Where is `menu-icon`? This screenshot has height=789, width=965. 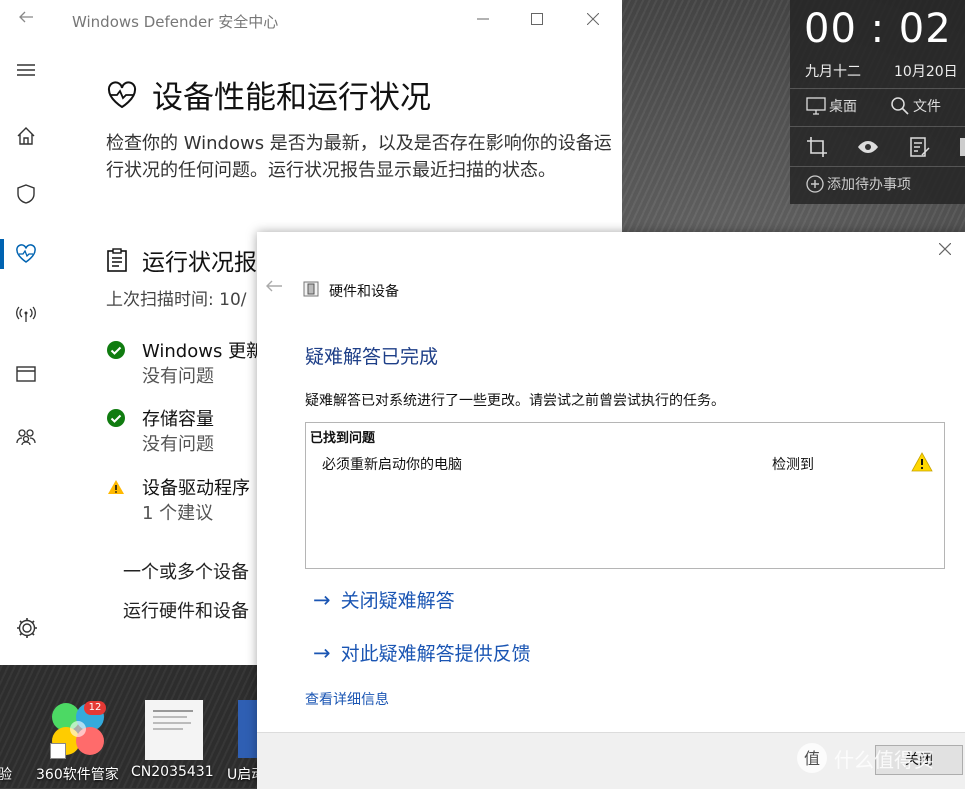
menu-icon is located at coordinates (26, 70).